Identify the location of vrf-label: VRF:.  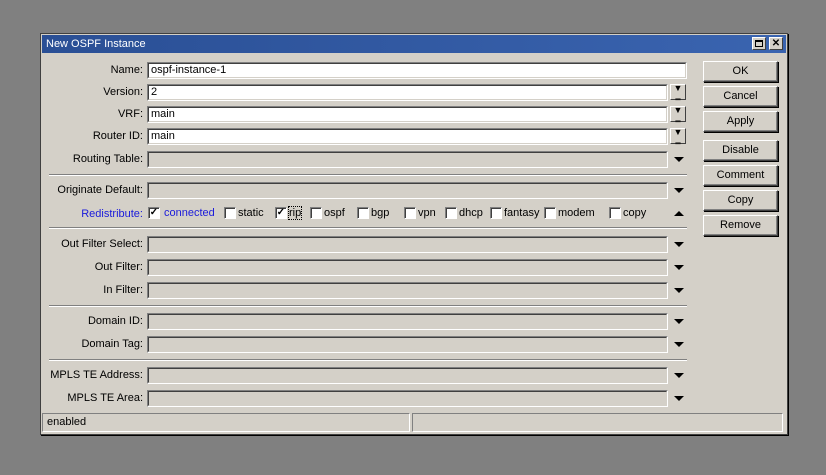
(130, 114).